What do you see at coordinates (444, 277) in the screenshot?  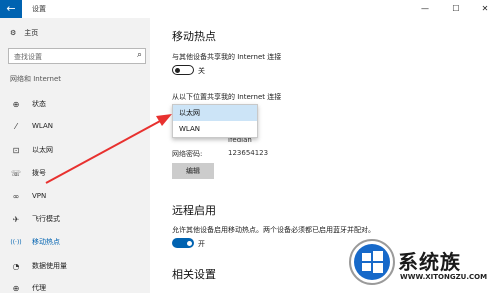 I see `watermark-url: WWW.XITONGZU.COM` at bounding box center [444, 277].